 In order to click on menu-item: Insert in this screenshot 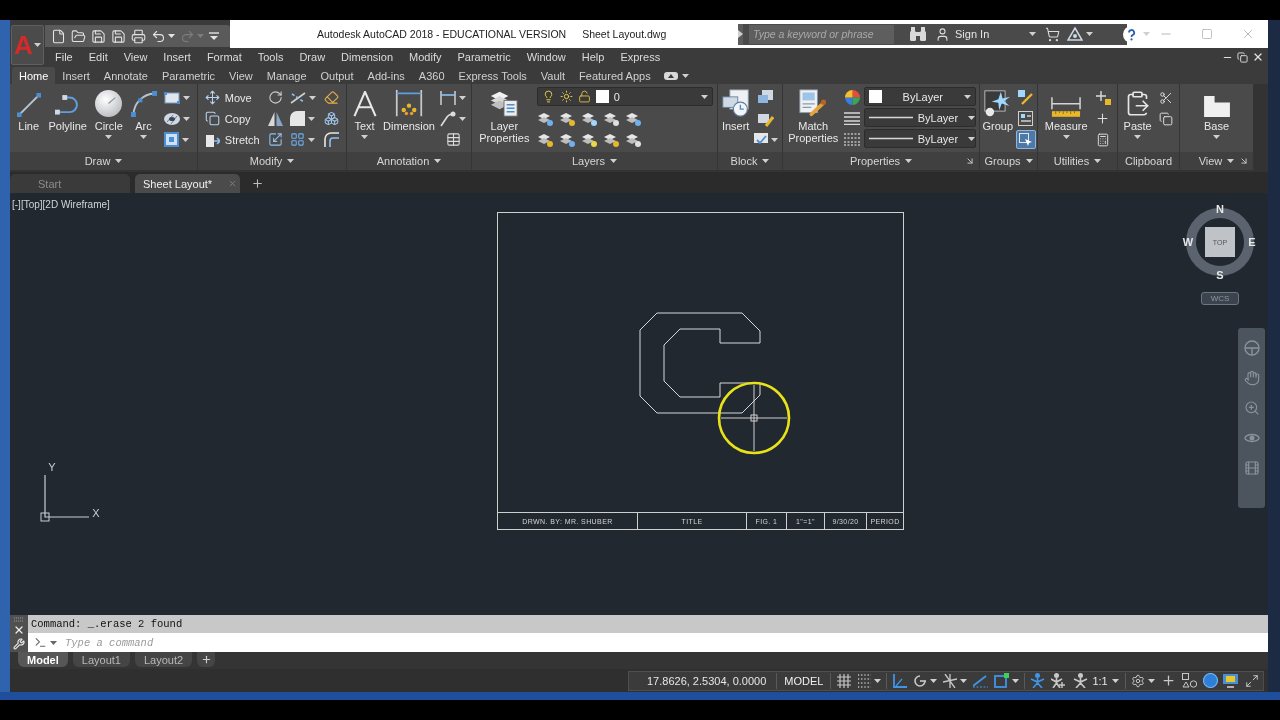, I will do `click(177, 57)`.